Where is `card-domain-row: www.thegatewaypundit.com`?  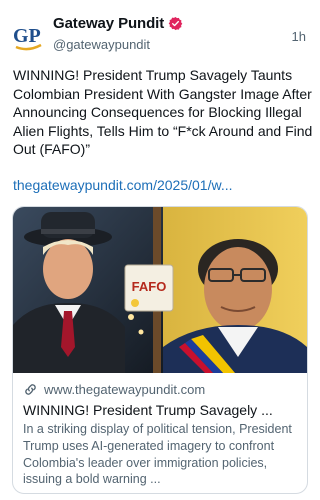 card-domain-row: www.thegatewaypundit.com is located at coordinates (160, 389).